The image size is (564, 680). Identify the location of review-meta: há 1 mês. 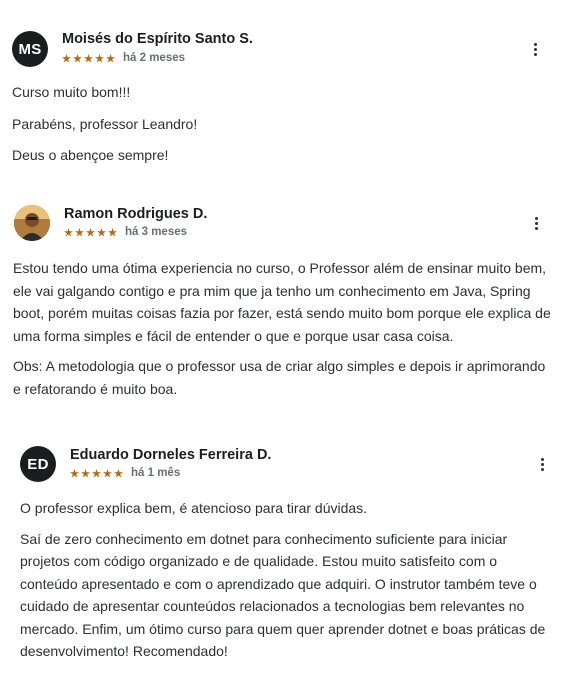
(125, 473).